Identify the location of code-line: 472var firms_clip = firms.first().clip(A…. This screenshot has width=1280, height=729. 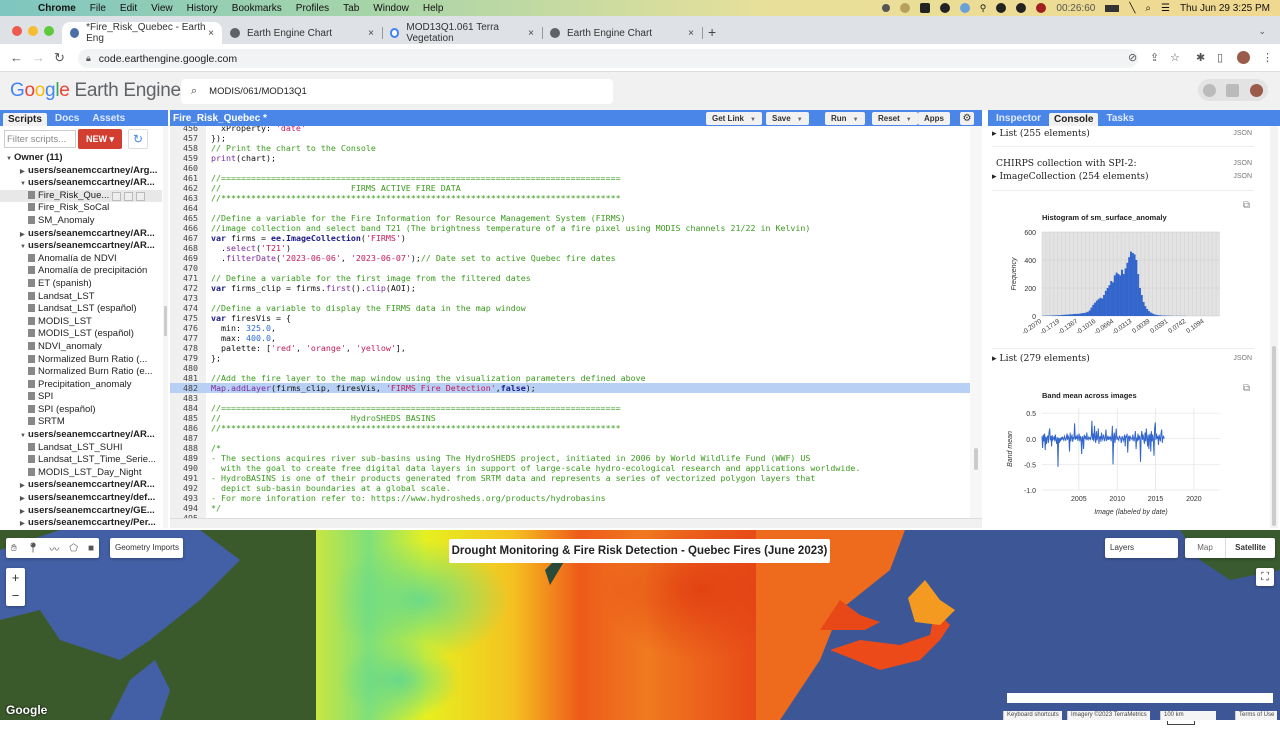
(570, 288).